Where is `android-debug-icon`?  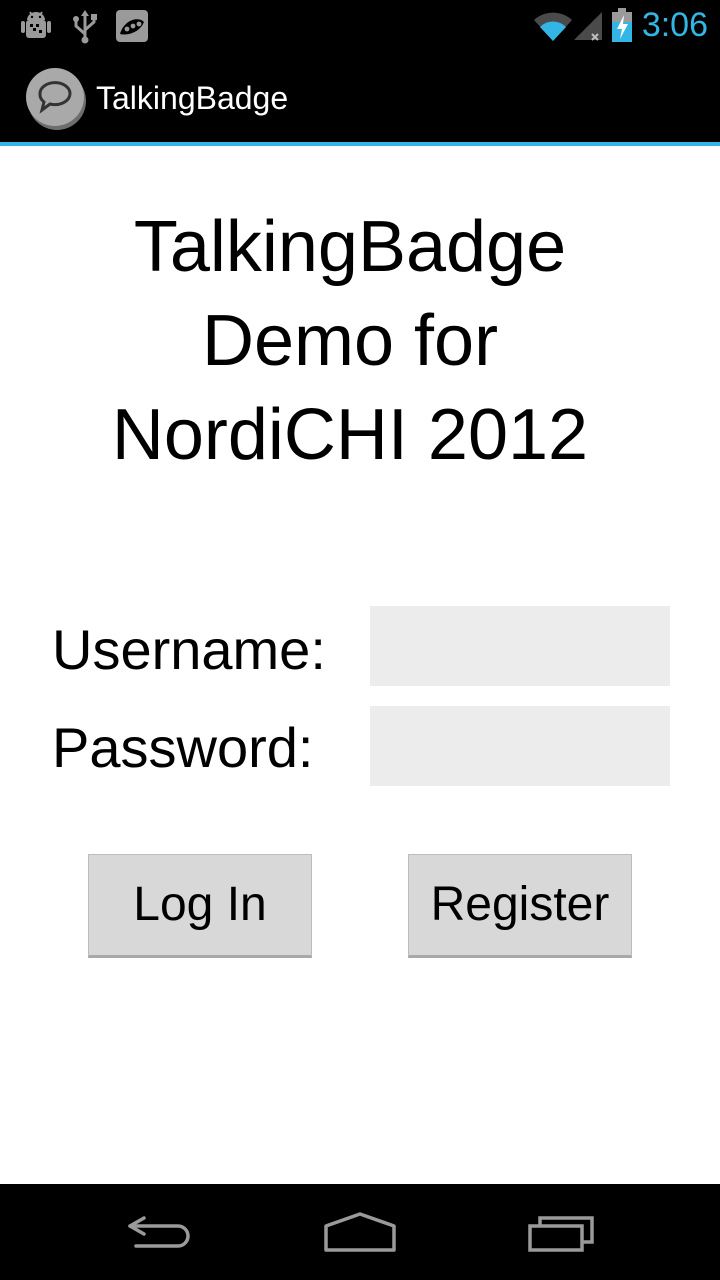 android-debug-icon is located at coordinates (36, 24).